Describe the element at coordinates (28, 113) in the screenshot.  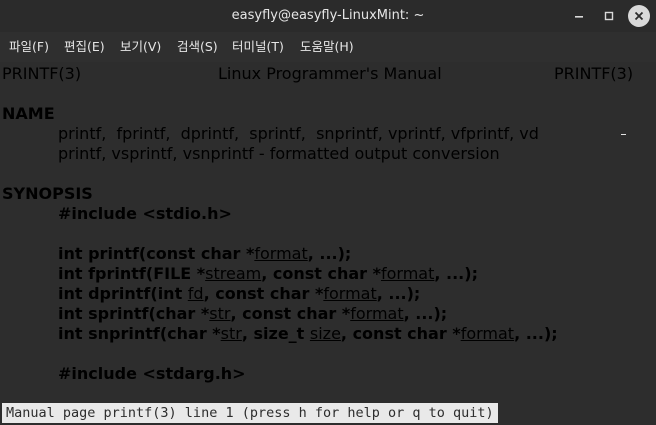
I see `section-name-heading: NAME` at that location.